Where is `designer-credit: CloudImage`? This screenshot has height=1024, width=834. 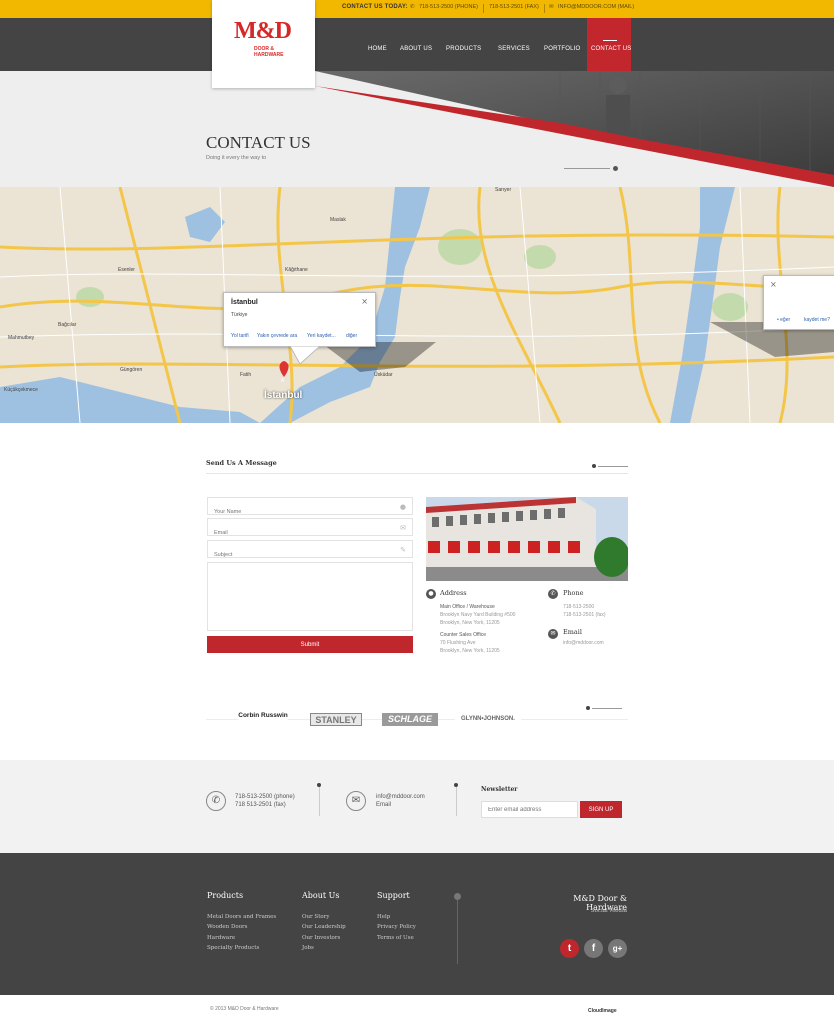
designer-credit: CloudImage is located at coordinates (602, 1011).